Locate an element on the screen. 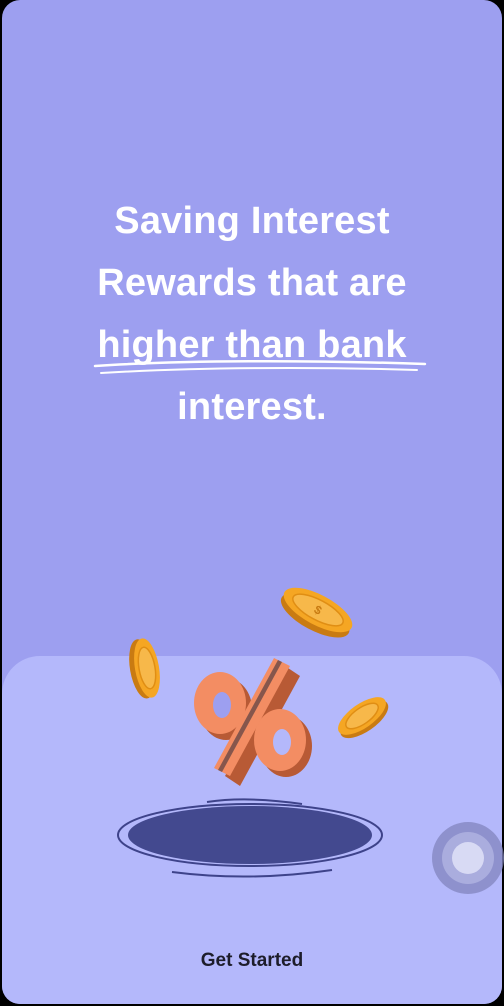  headline-line-3-wrap: higher than bank is located at coordinates (252, 345).